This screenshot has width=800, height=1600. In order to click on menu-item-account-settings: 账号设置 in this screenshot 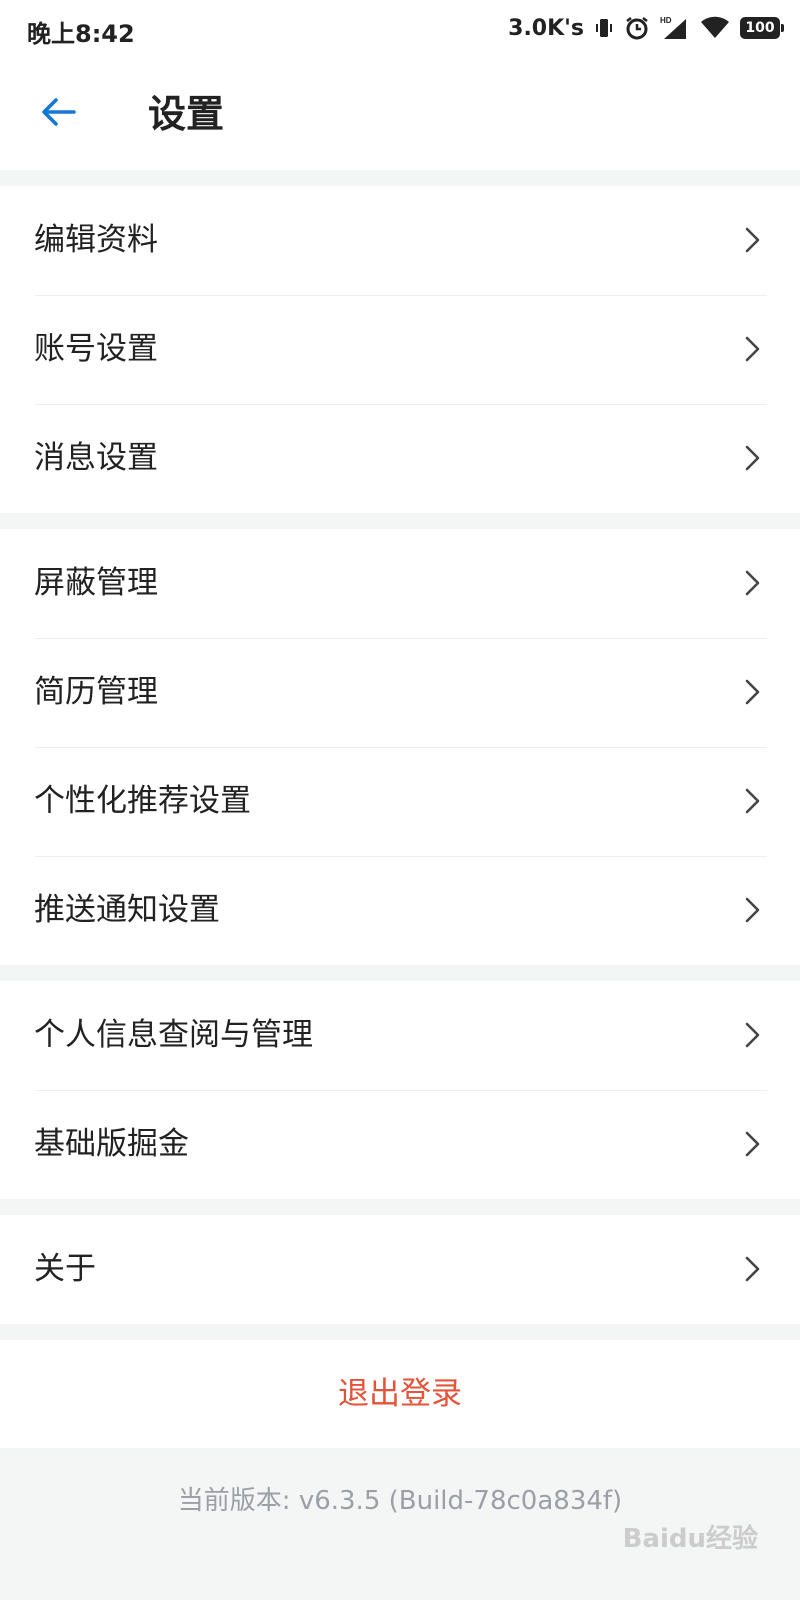, I will do `click(400, 349)`.